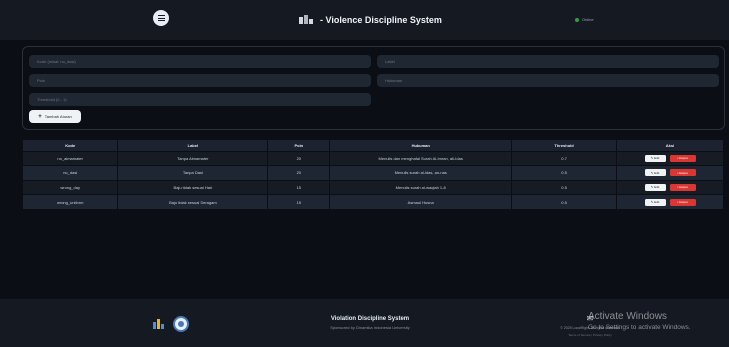 This screenshot has width=729, height=347. Describe the element at coordinates (71, 173) in the screenshot. I see `cell-kode: no_dasi` at that location.